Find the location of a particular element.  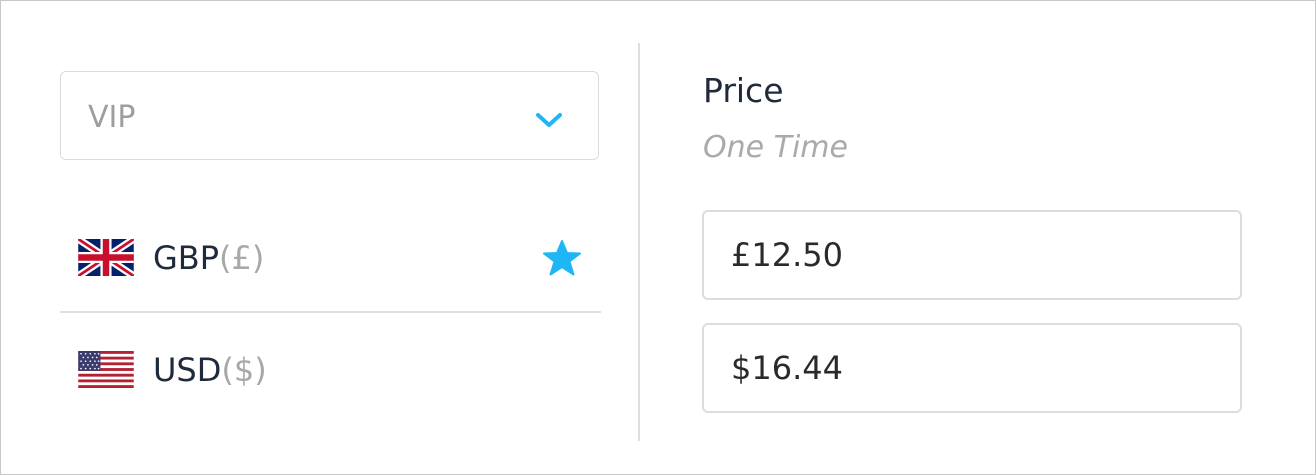

currency-row-gbp: GBP(£) is located at coordinates (330, 258).